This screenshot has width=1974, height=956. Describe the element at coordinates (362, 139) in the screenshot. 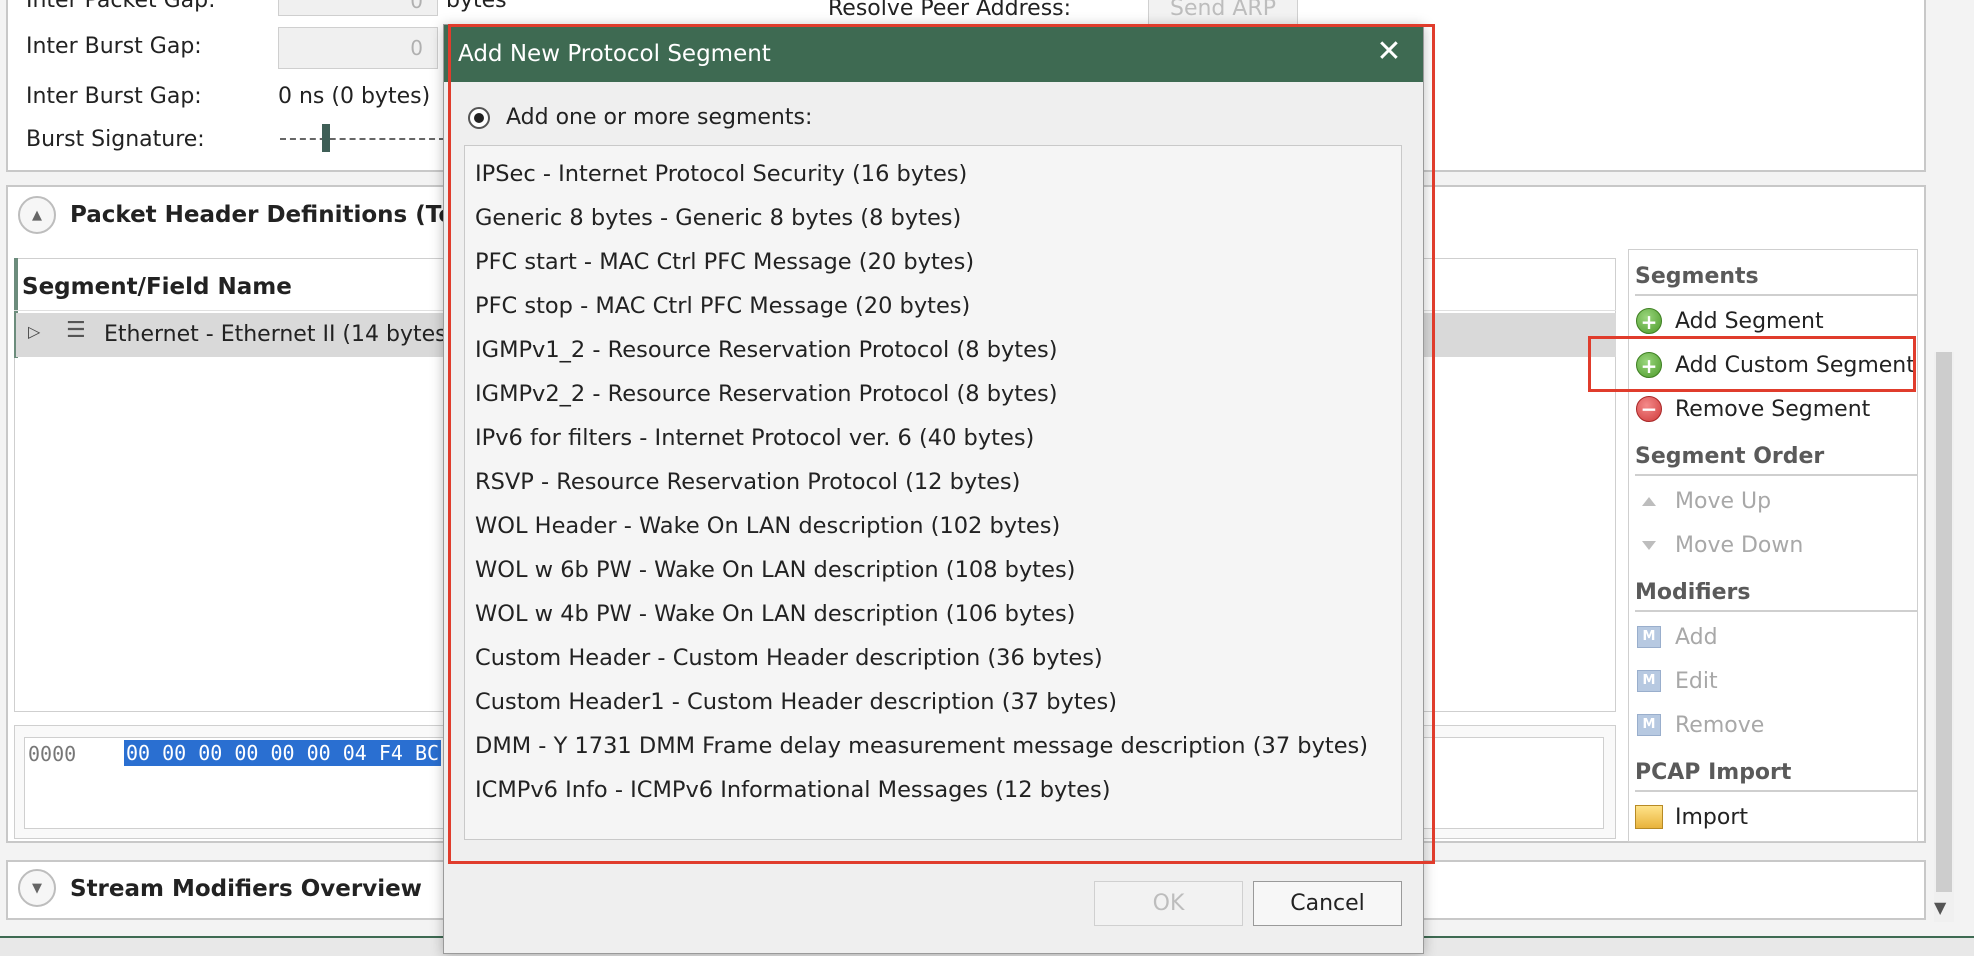

I see `burst-signature-graph` at that location.